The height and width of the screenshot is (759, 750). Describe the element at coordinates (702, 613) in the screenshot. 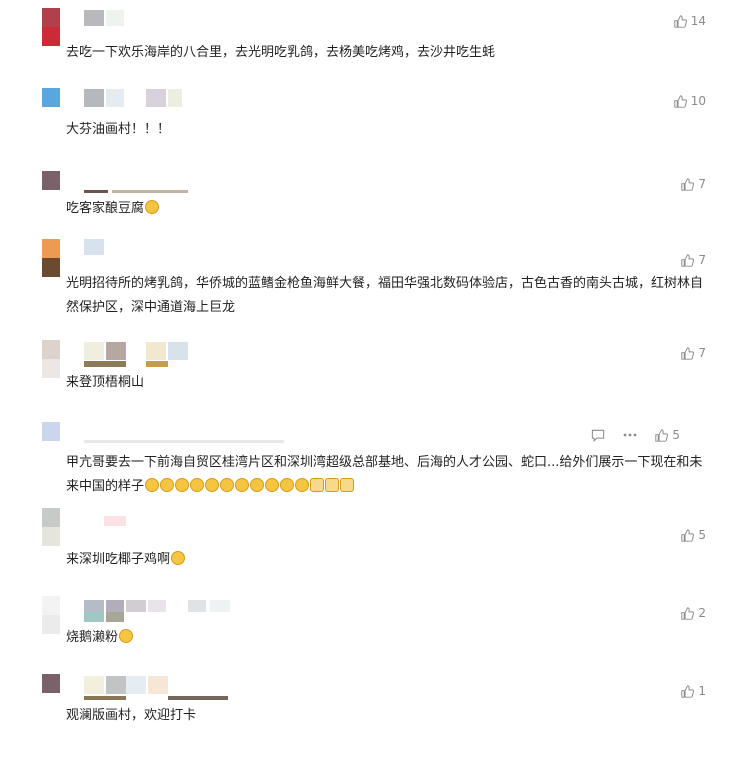

I see `like-count: 2` at that location.